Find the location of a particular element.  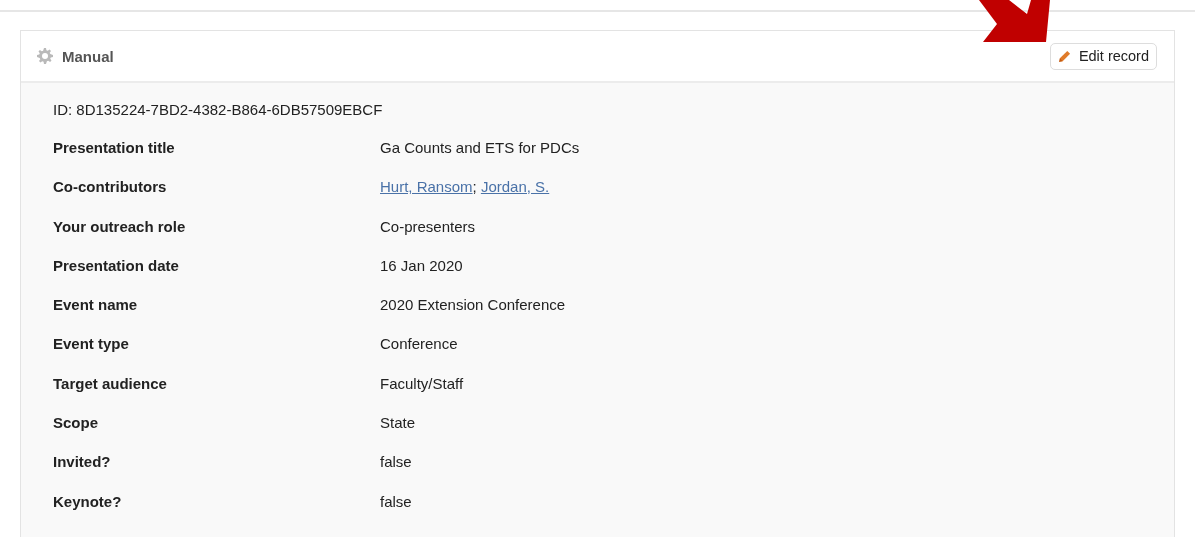

field-label: Event type is located at coordinates (91, 345).